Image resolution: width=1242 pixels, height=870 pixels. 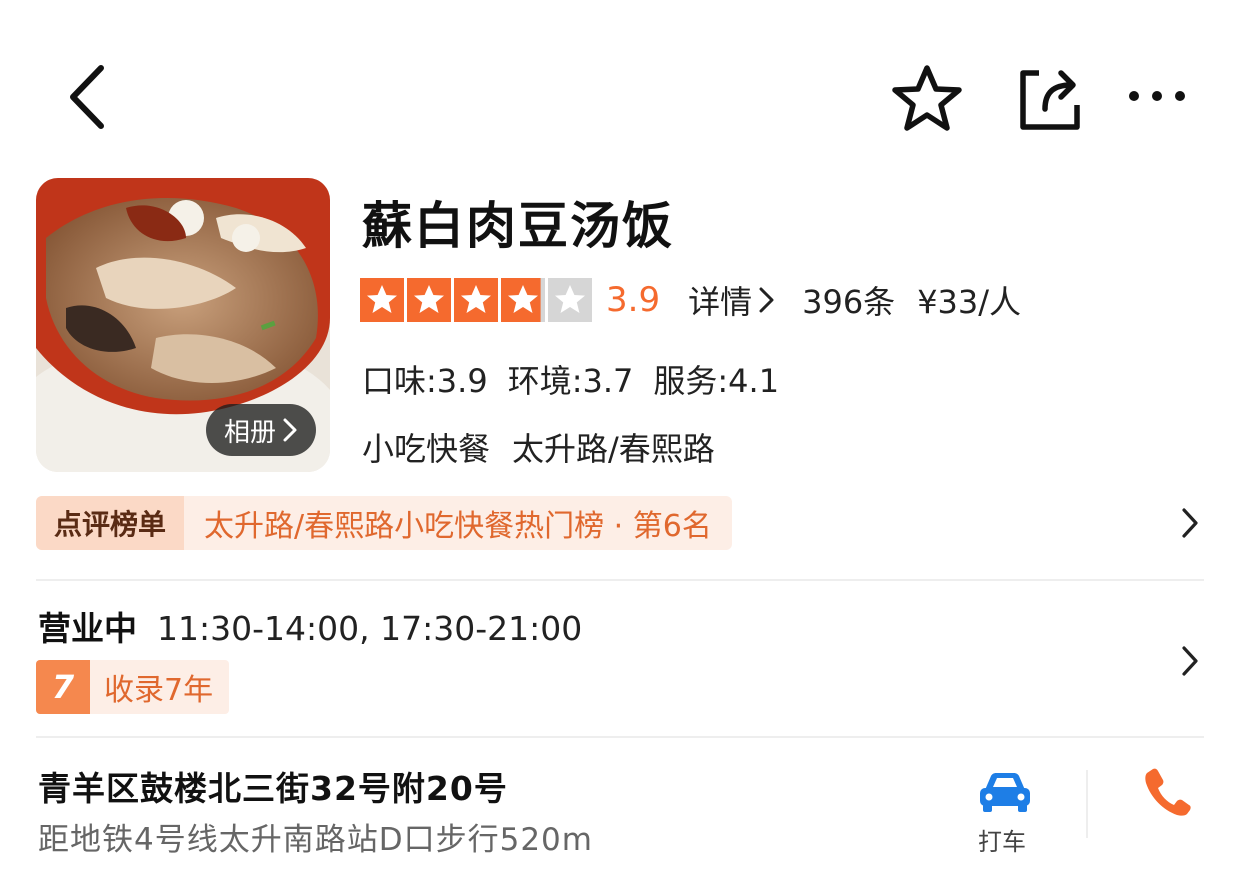 What do you see at coordinates (518, 226) in the screenshot?
I see `shop-name: 蘇白肉豆汤饭` at bounding box center [518, 226].